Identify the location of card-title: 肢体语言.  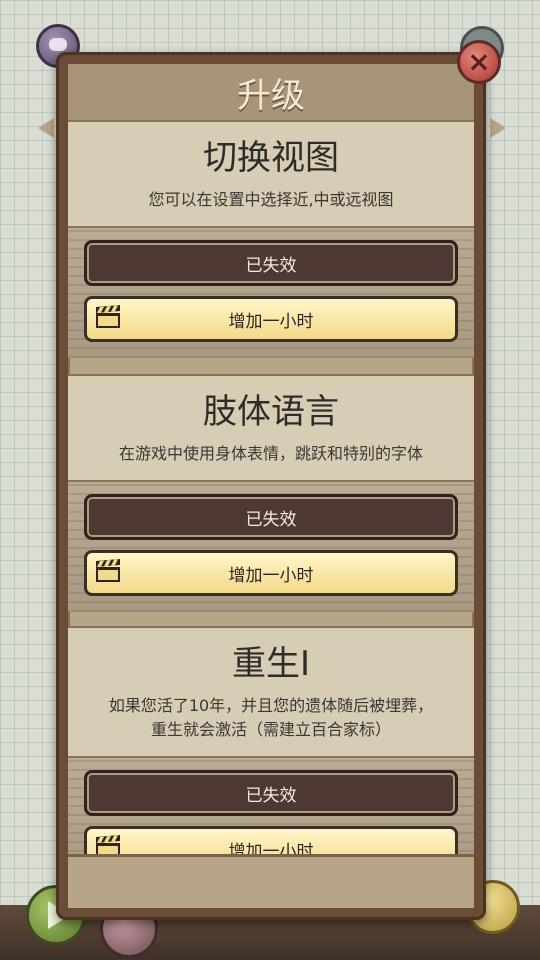
(271, 412).